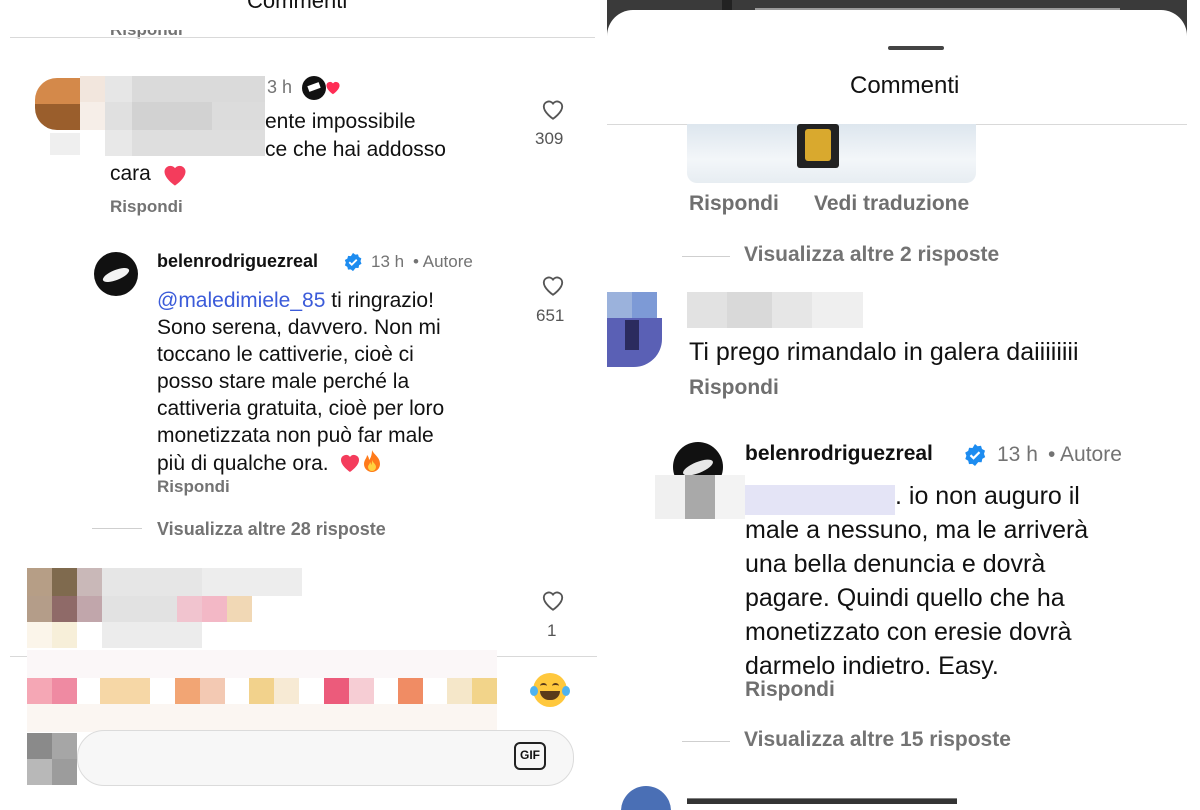  Describe the element at coordinates (295, 435) in the screenshot. I see `reply1-line5: monetizzata non può far male` at that location.